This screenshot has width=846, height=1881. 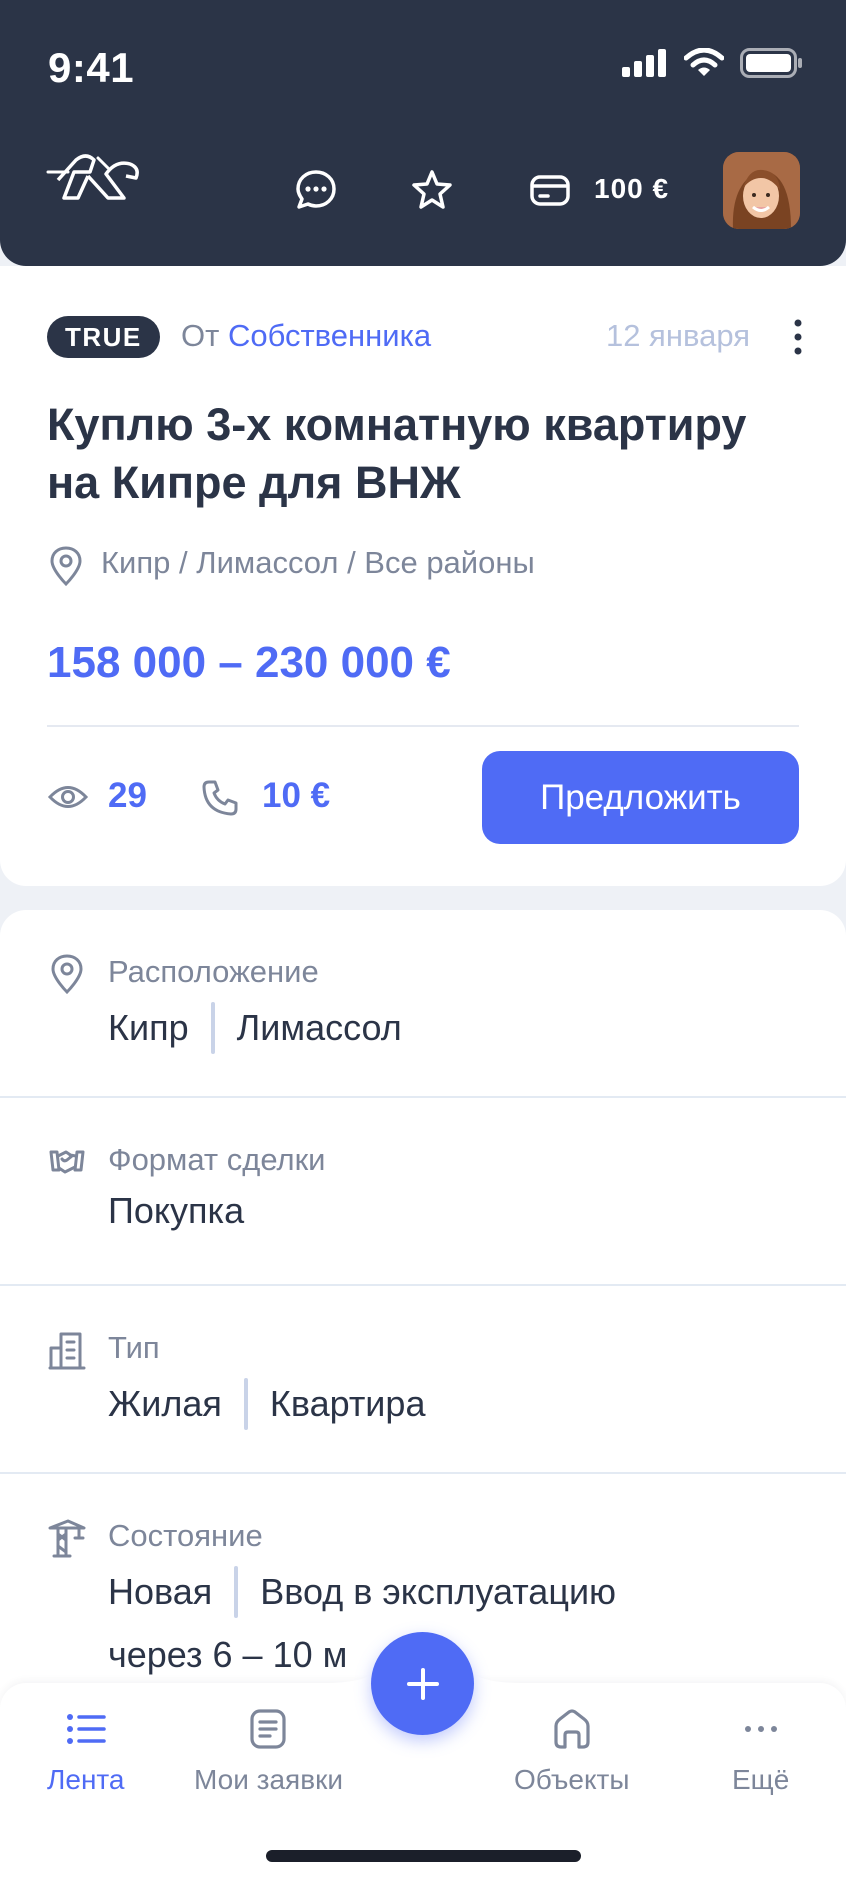 What do you see at coordinates (438, 1591) in the screenshot?
I see `detail-value: Ввод в эксплуатацию` at bounding box center [438, 1591].